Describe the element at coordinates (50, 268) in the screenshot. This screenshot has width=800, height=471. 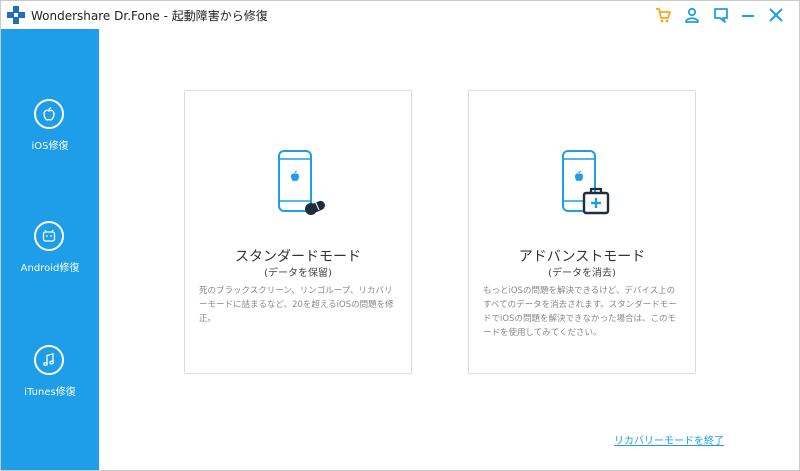
I see `sidebar-item-label: Android修復` at that location.